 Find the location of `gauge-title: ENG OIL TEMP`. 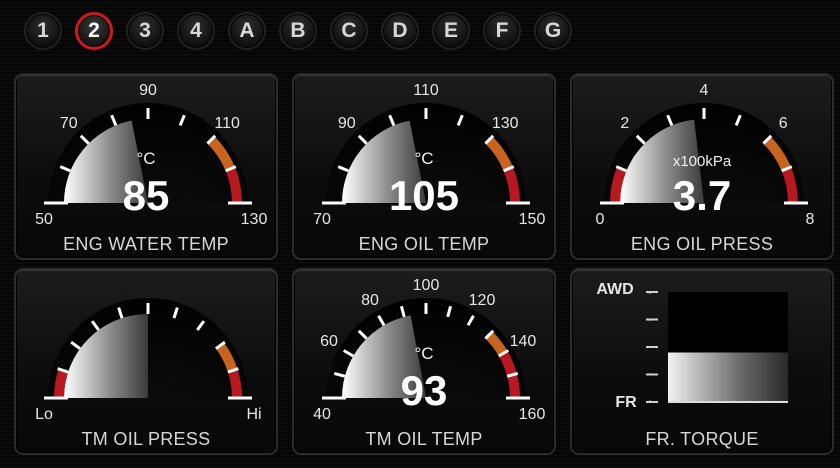

gauge-title: ENG OIL TEMP is located at coordinates (424, 244).